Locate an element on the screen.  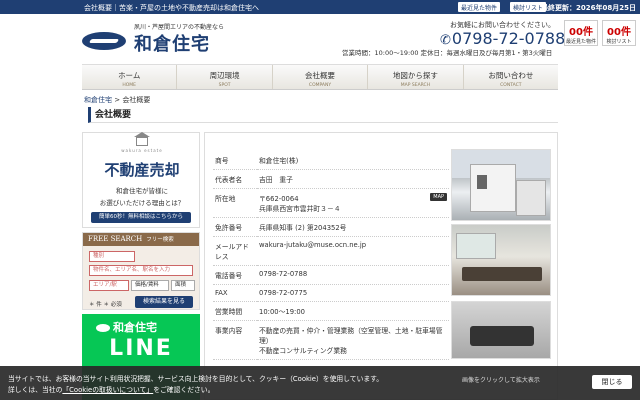
recent-viewed-link: 最近見た物件 is located at coordinates (479, 7).